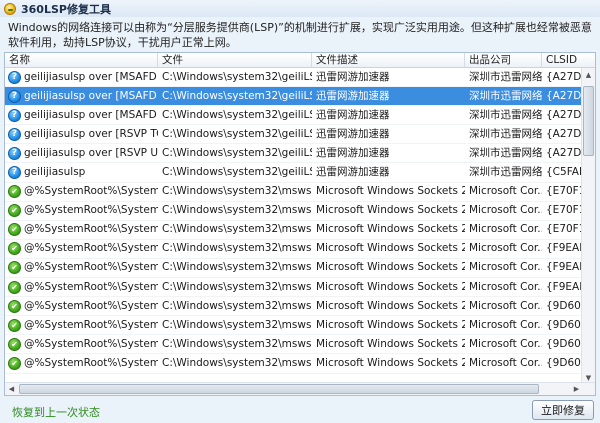 This screenshot has width=600, height=423. What do you see at coordinates (503, 60) in the screenshot?
I see `column-header-company: 出品公司` at bounding box center [503, 60].